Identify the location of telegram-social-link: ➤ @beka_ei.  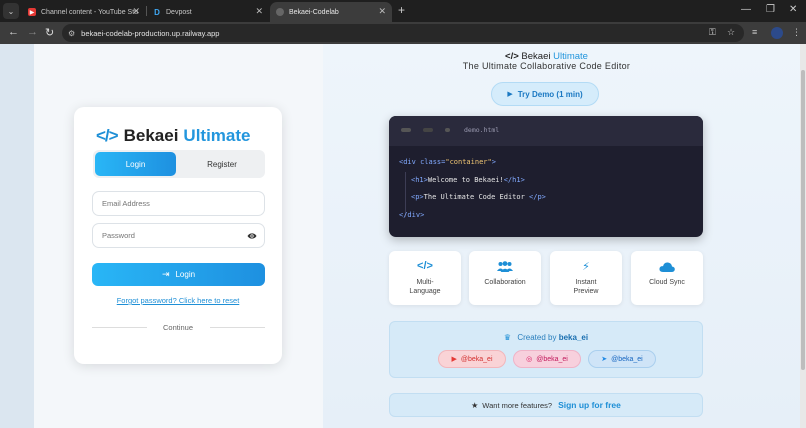
(622, 359).